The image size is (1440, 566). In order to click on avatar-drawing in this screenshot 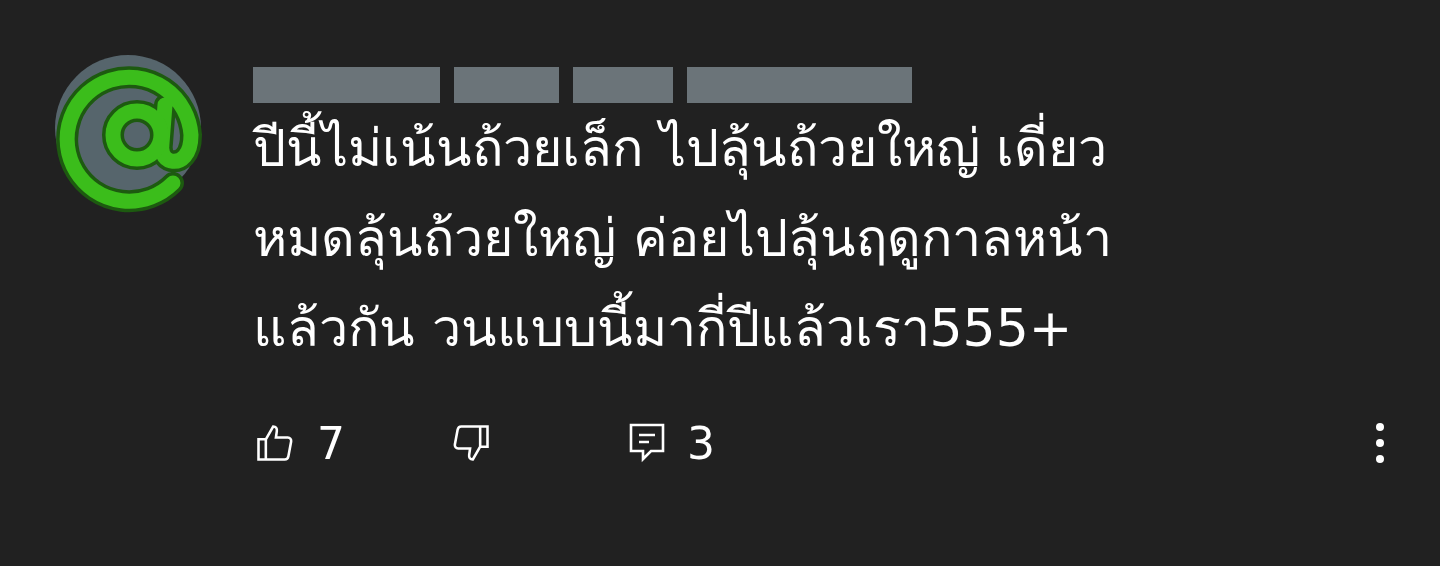, I will do `click(130, 135)`.